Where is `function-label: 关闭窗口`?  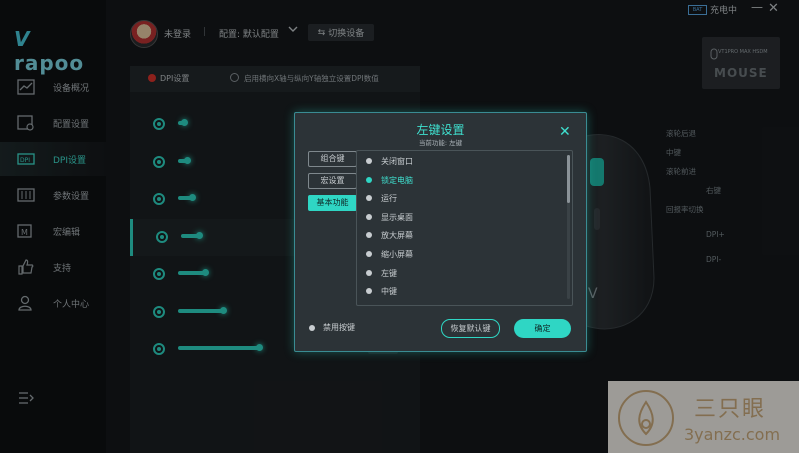 function-label: 关闭窗口 is located at coordinates (397, 161).